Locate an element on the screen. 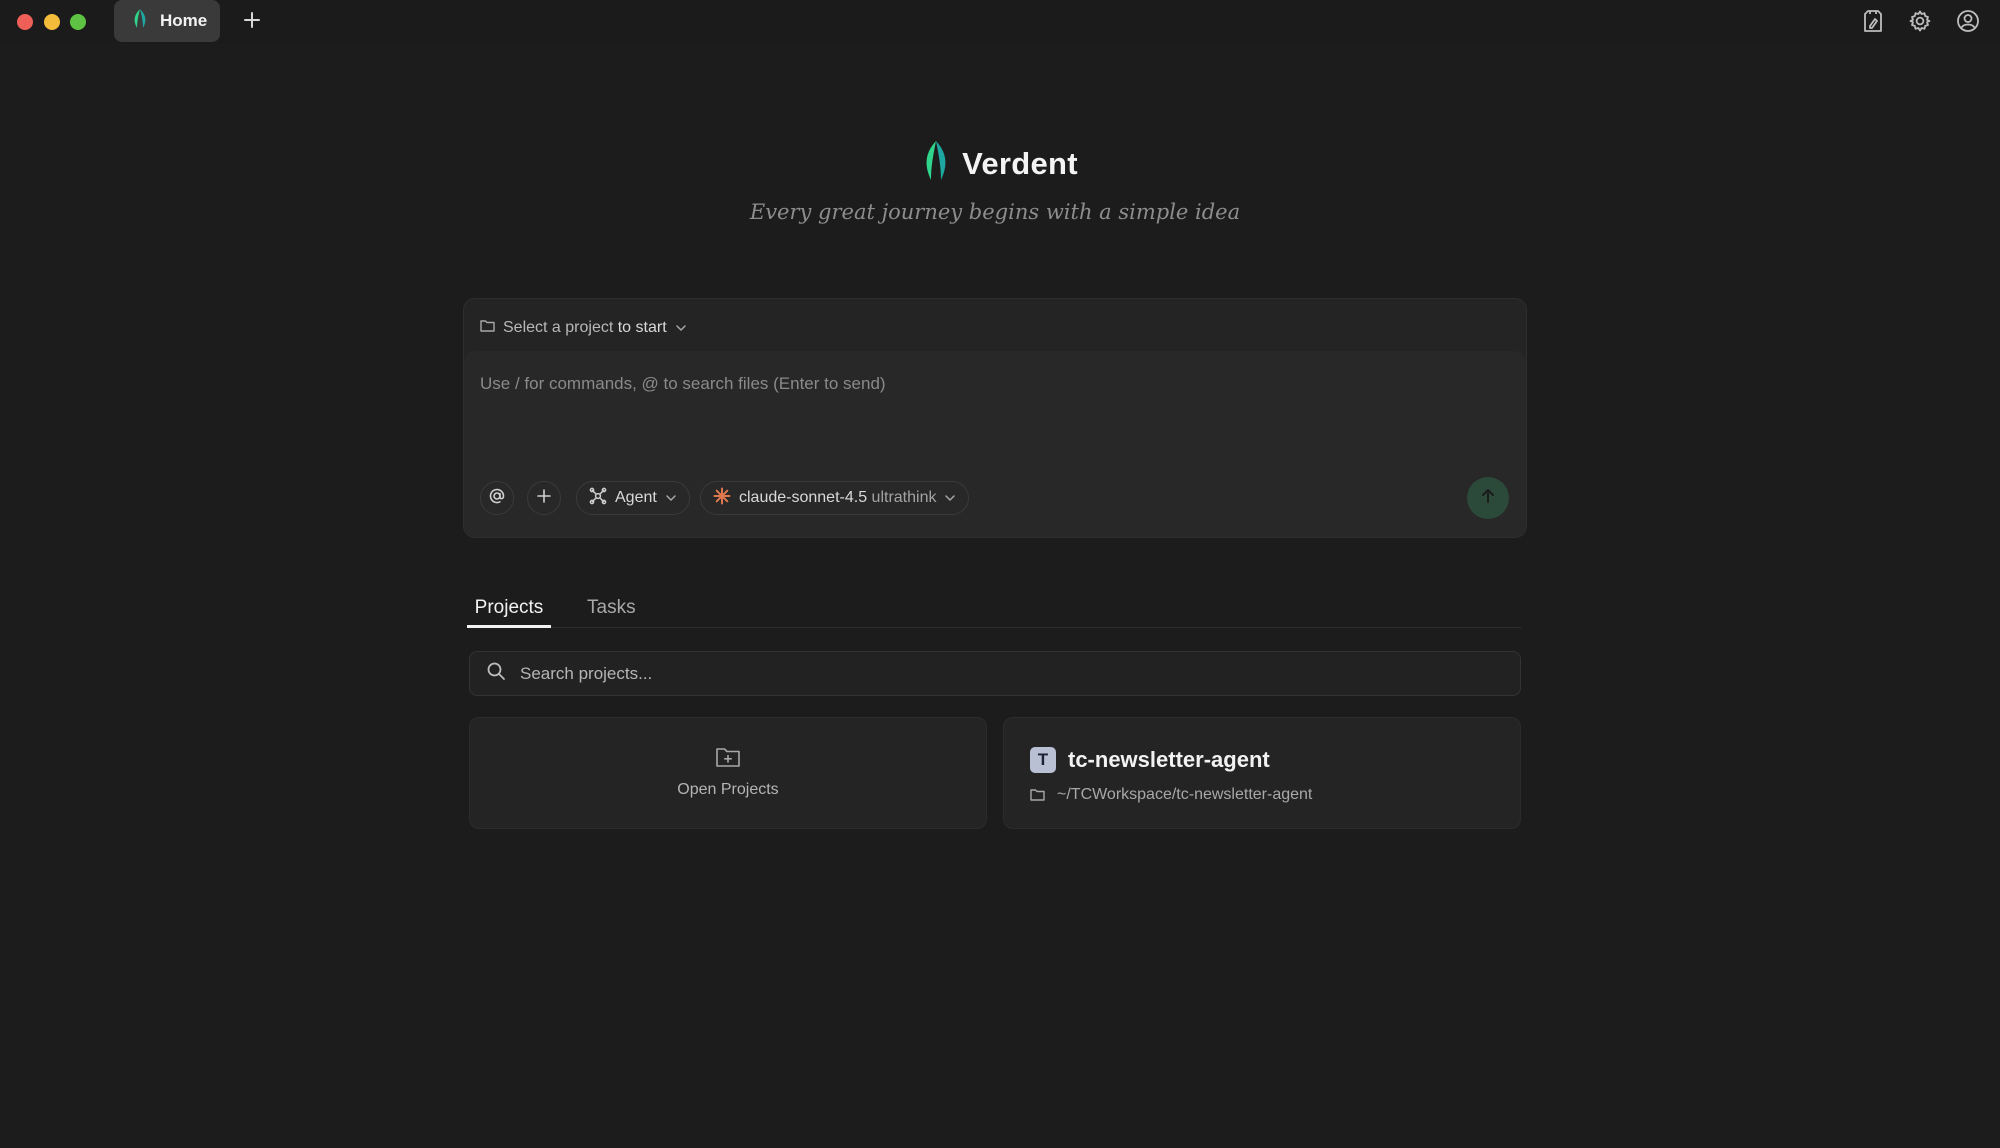  send-button is located at coordinates (1488, 498).